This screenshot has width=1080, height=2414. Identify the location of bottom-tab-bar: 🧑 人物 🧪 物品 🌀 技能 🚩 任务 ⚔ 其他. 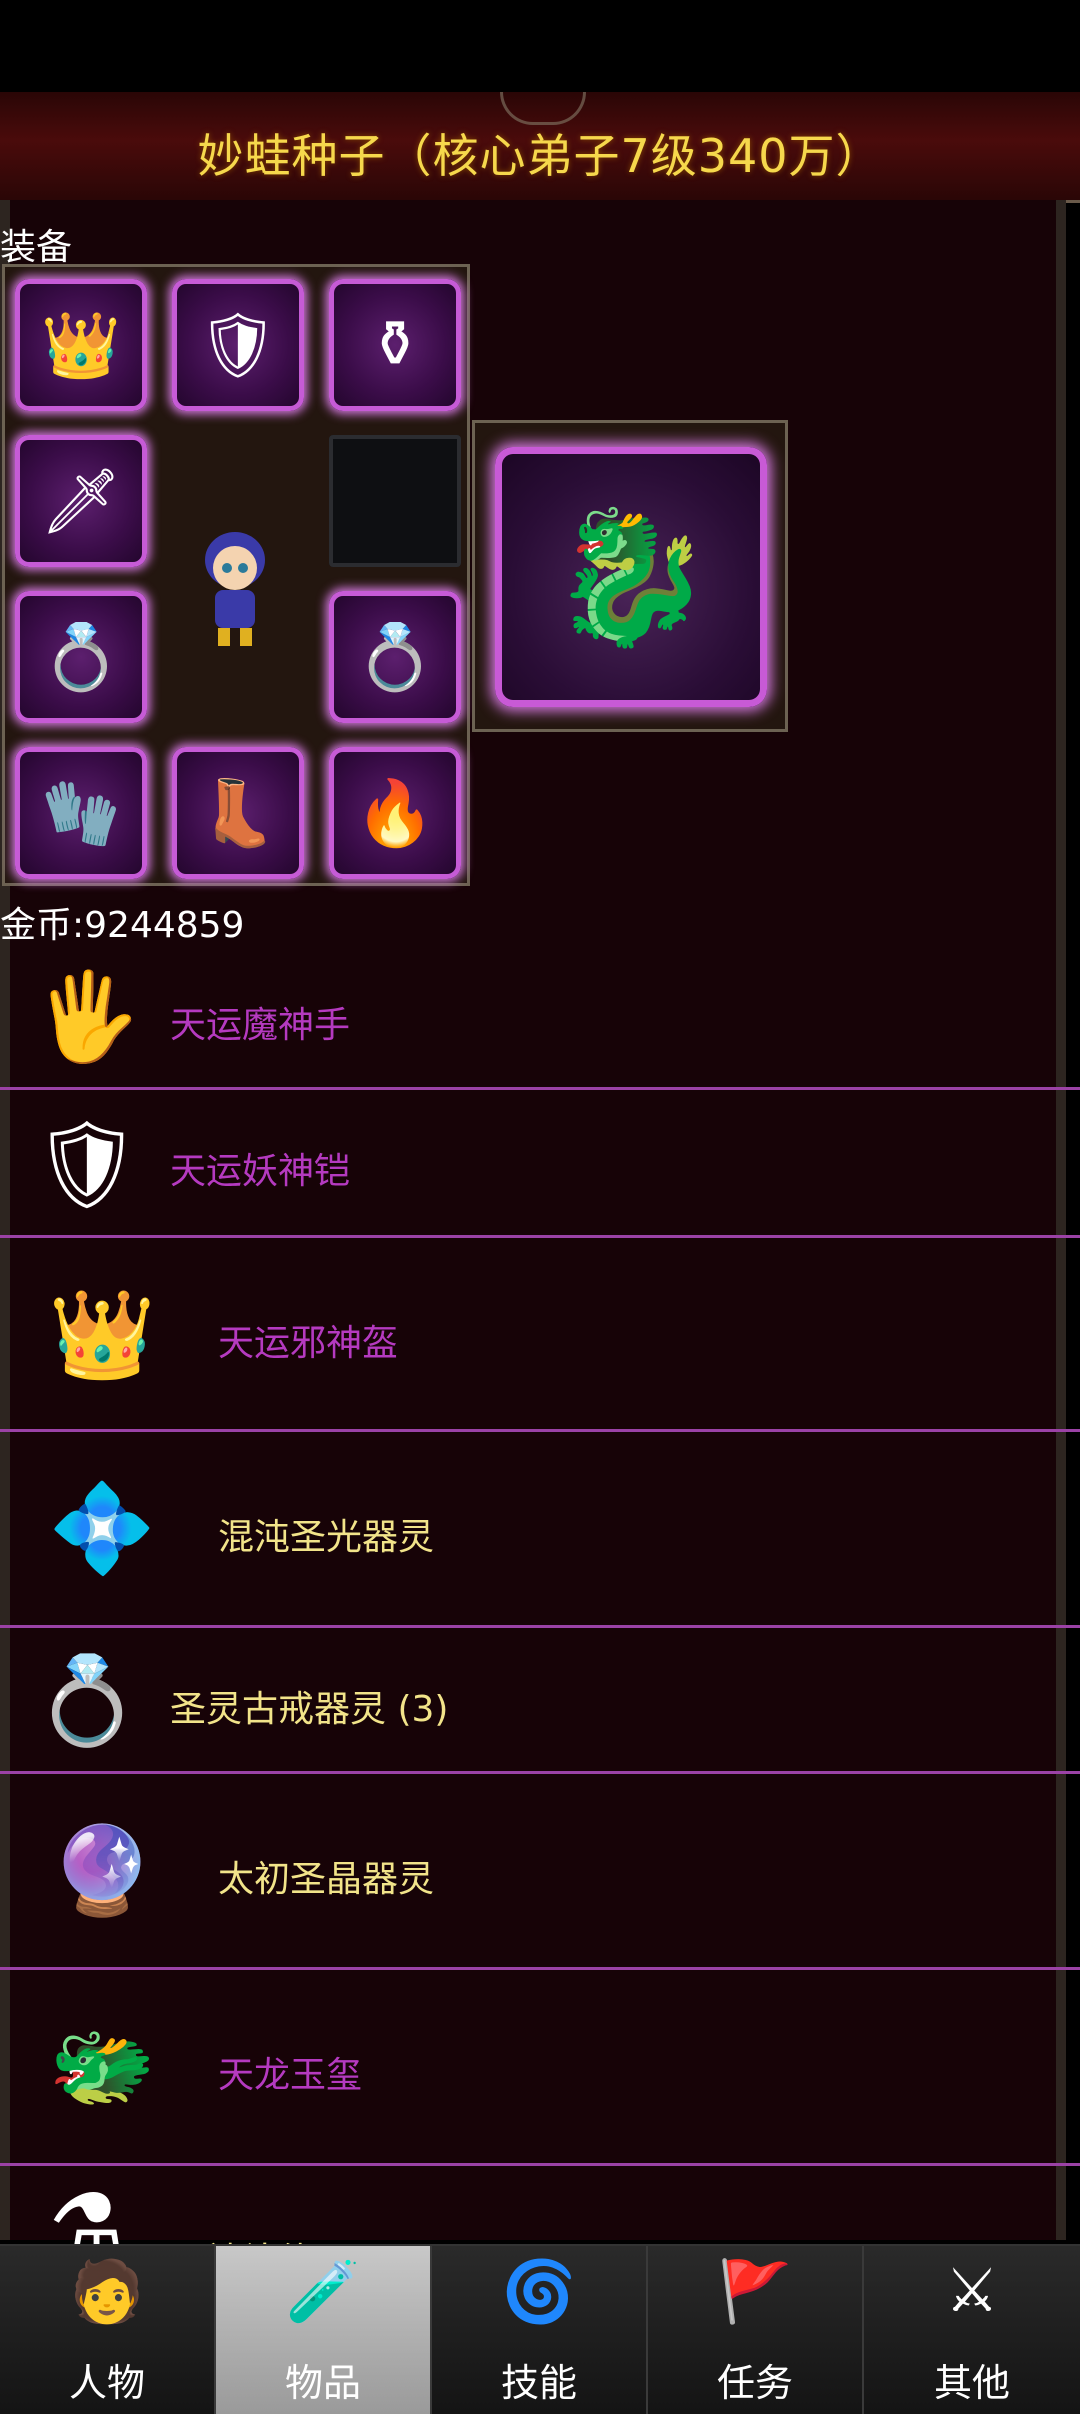
(540, 2329).